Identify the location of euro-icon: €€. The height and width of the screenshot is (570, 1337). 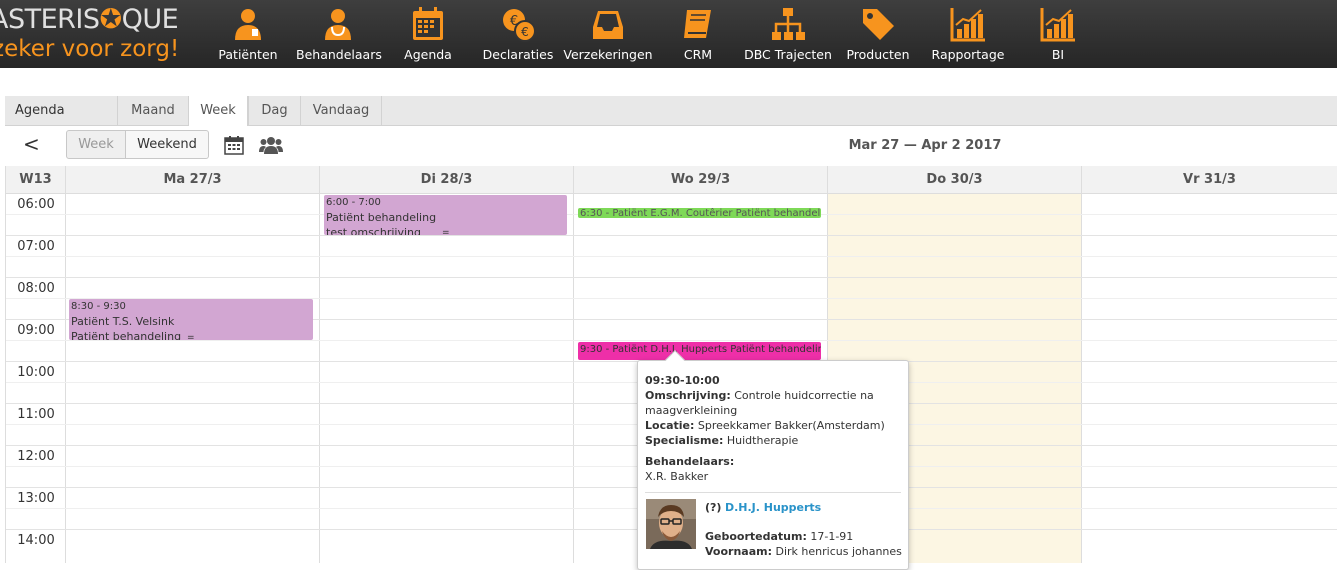
(519, 25).